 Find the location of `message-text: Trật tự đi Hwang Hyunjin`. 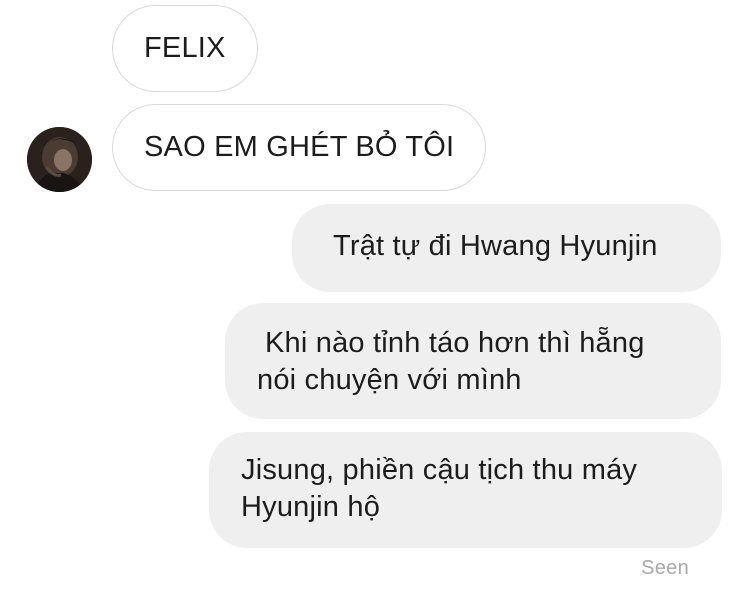

message-text: Trật tự đi Hwang Hyunjin is located at coordinates (495, 246).